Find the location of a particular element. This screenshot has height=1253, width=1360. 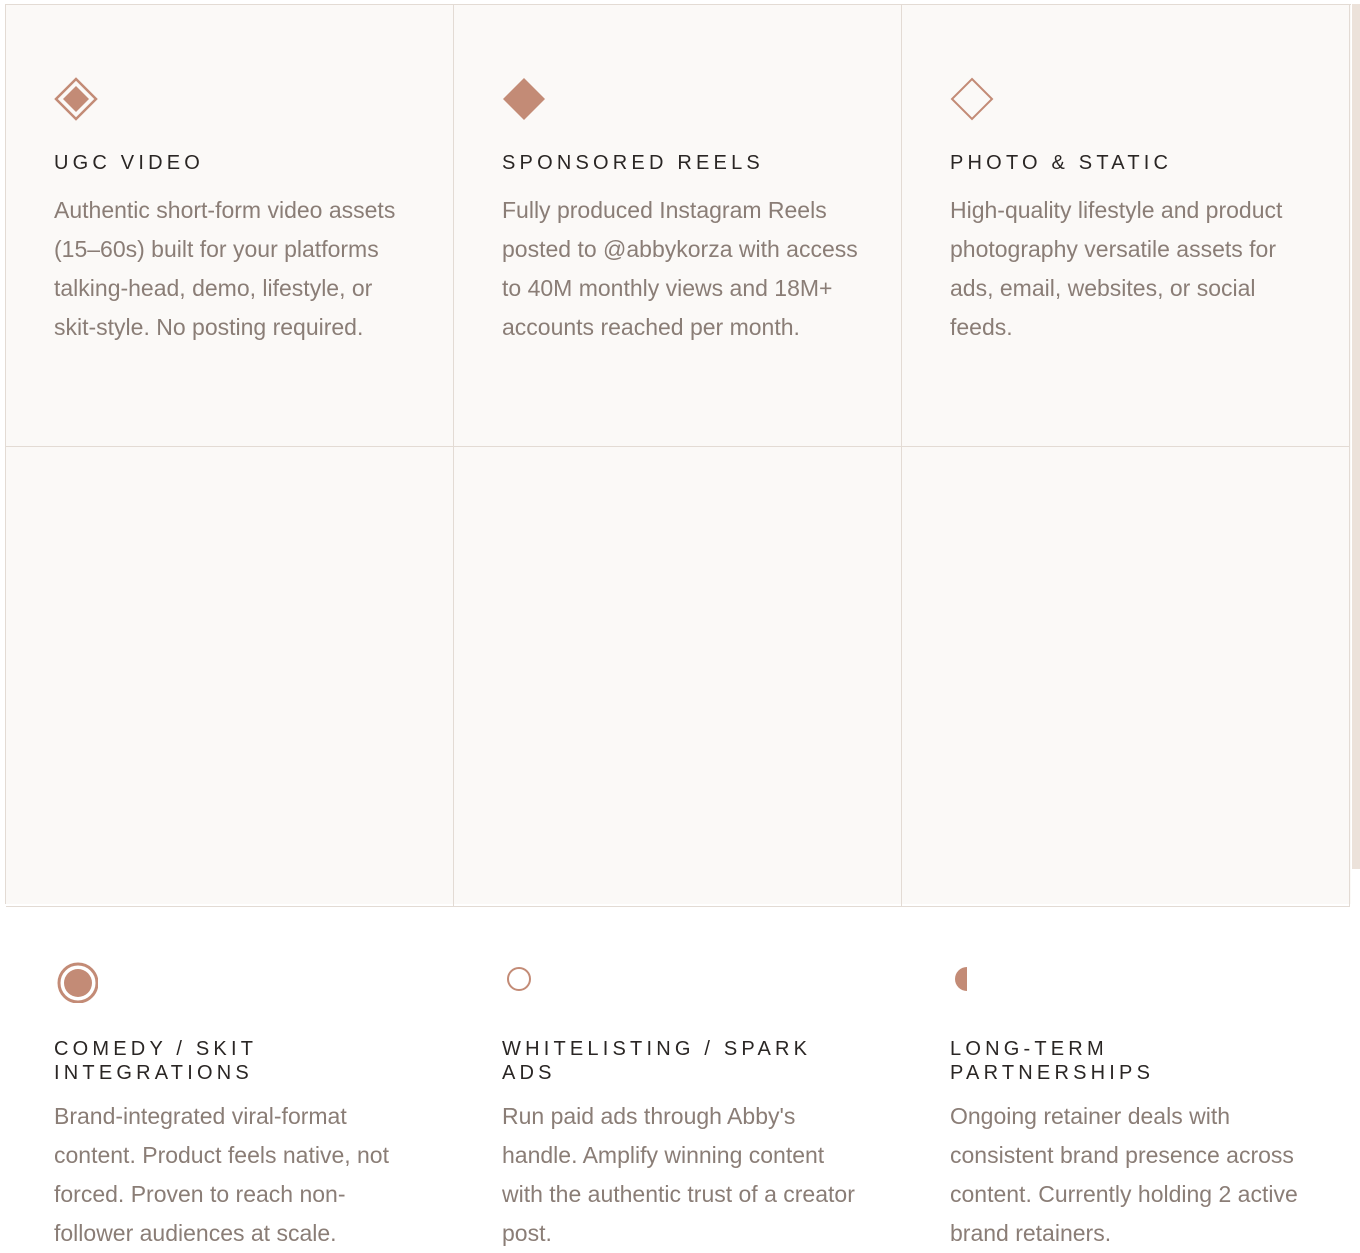

service-title: LONG-TERM PARTNERSHIPS is located at coordinates (1052, 1061).